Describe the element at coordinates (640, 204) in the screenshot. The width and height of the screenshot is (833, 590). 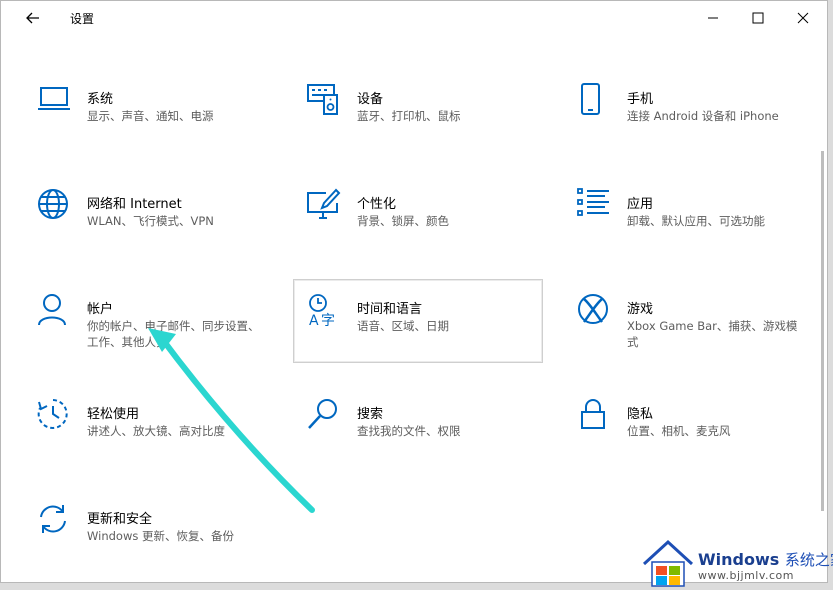
I see `tile-name: 应用` at that location.